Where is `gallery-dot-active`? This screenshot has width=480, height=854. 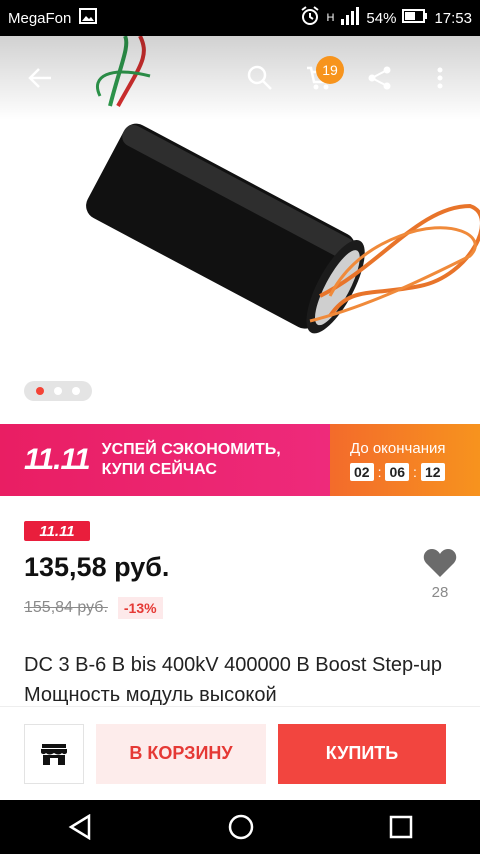 gallery-dot-active is located at coordinates (40, 391).